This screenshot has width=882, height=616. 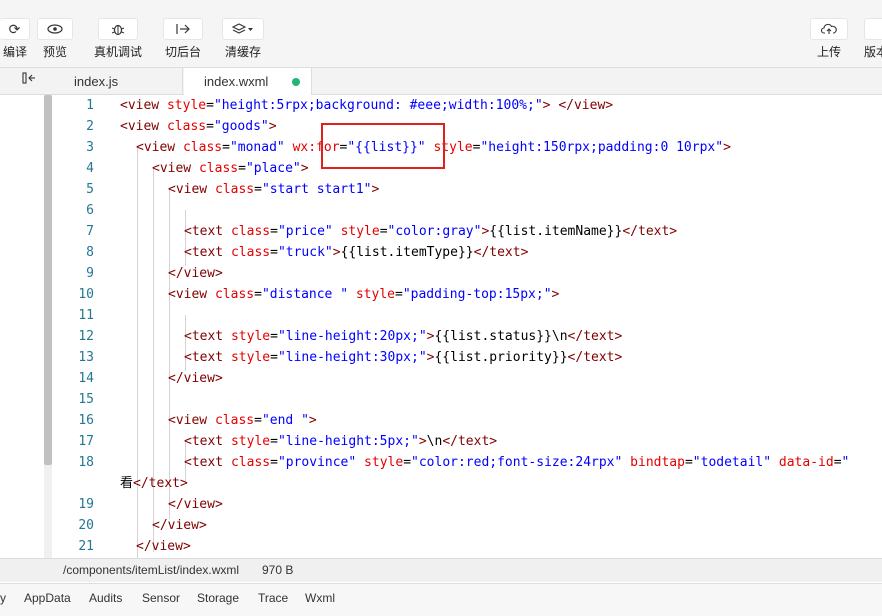 I want to click on code-text: <view class="end ">, so click(x=242, y=420).